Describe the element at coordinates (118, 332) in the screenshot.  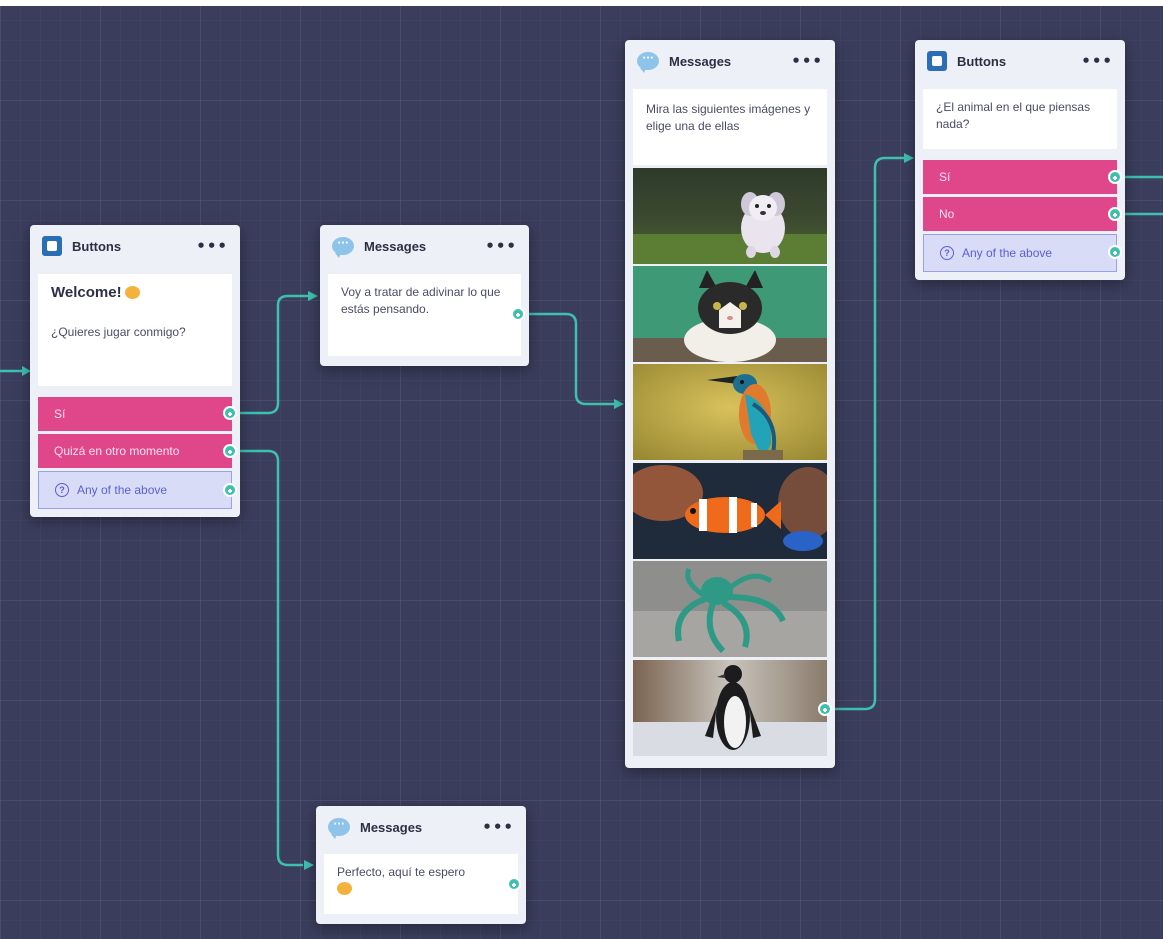
I see `message-text: ¿Quieres jugar conmigo?` at that location.